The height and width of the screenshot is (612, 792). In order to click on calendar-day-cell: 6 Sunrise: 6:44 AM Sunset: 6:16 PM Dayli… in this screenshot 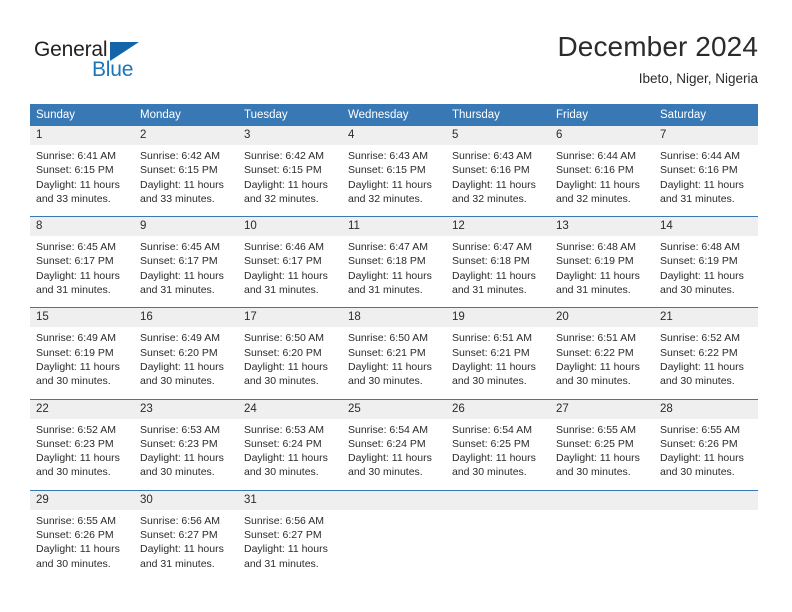, I will do `click(602, 171)`.